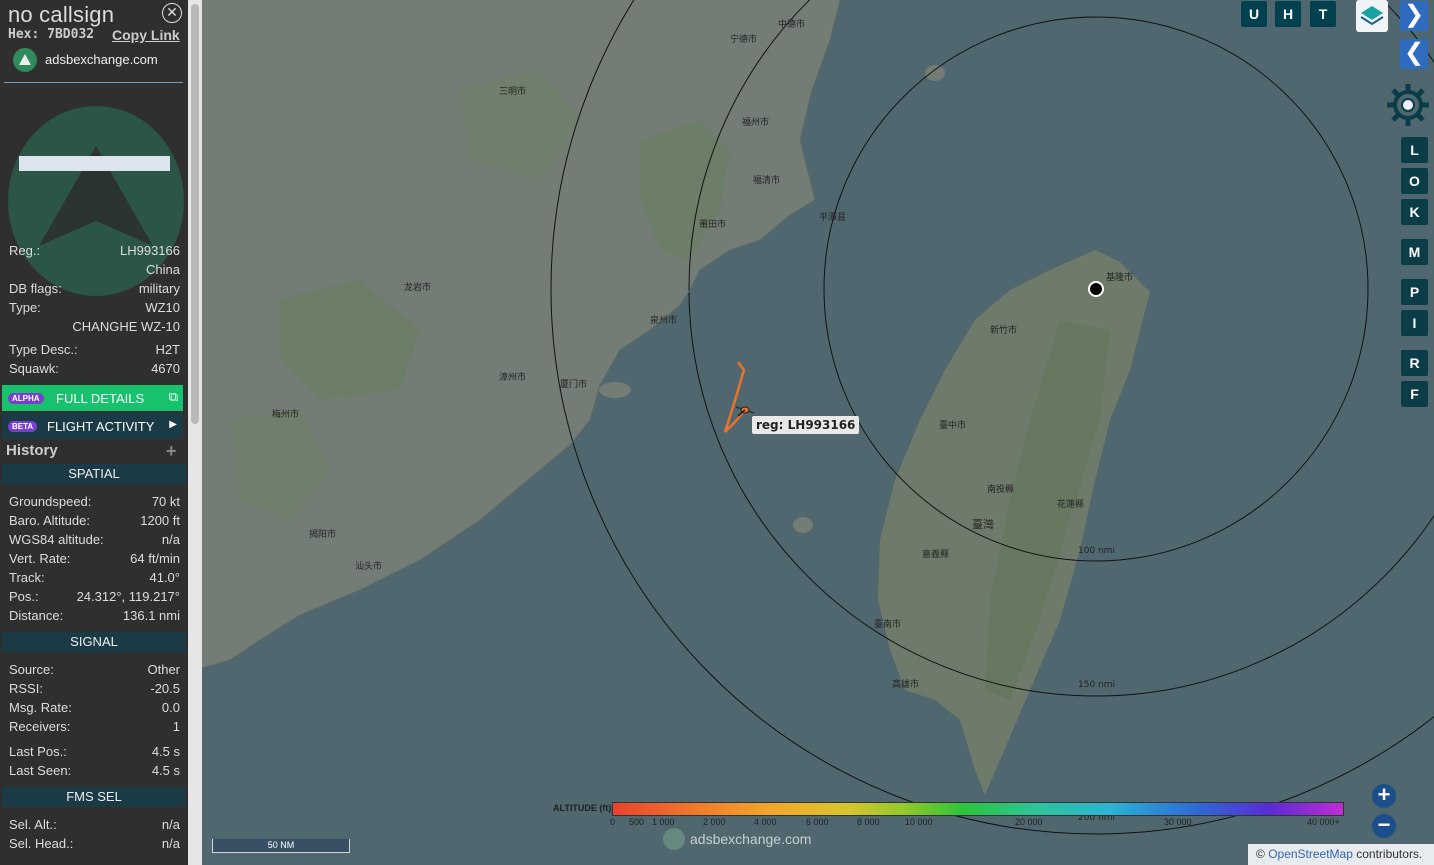  I want to click on detail-row-db-flags: DB flags: military, so click(94, 288).